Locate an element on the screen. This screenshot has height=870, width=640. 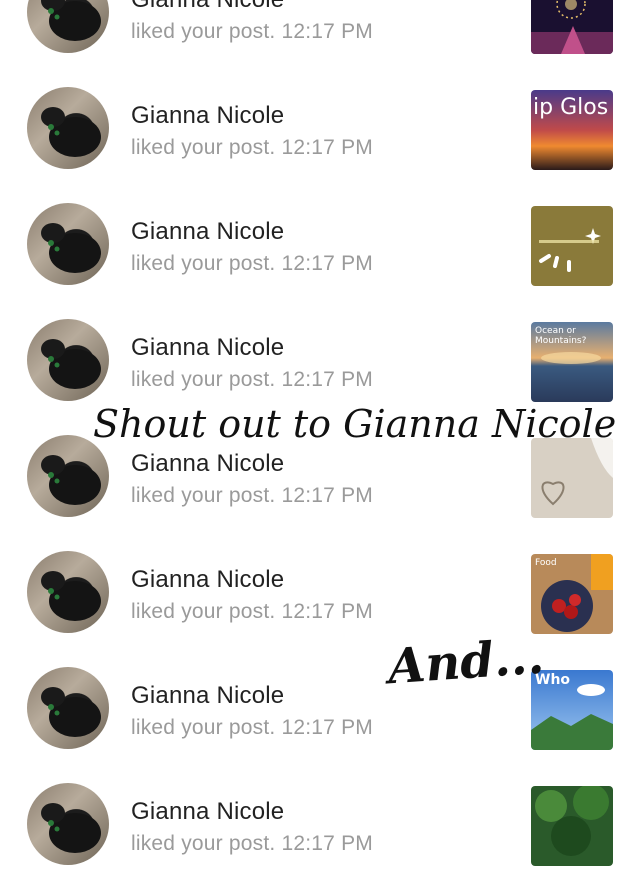
post-thumbnail: ip Glos is located at coordinates (572, 130).